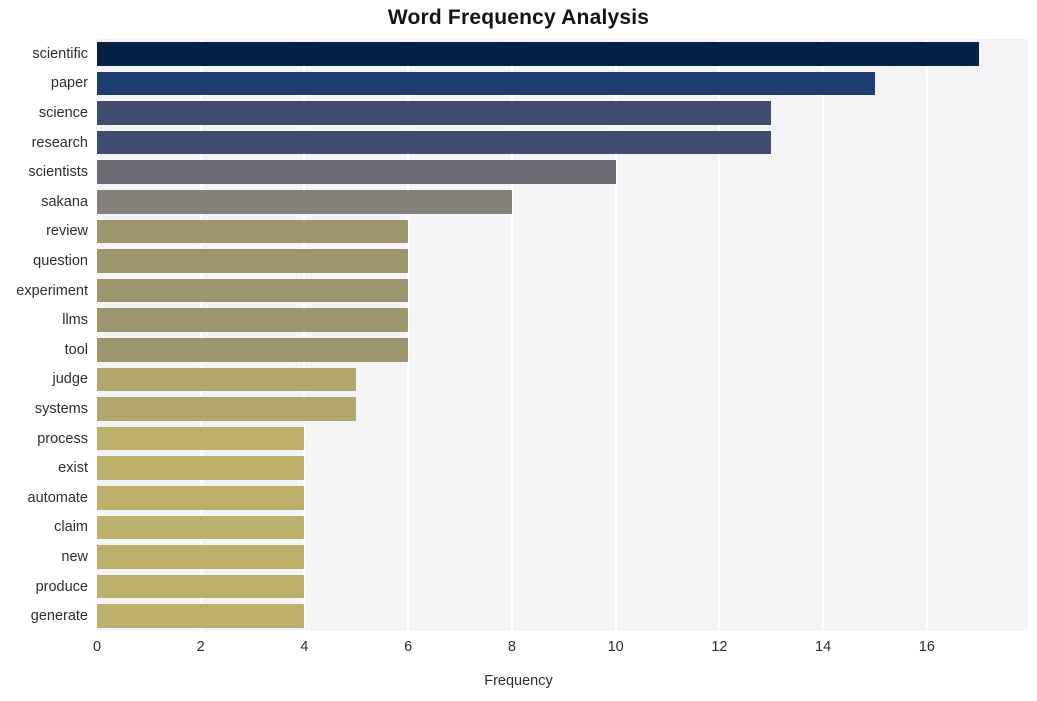  I want to click on x-axis-tick-label: 12, so click(719, 647).